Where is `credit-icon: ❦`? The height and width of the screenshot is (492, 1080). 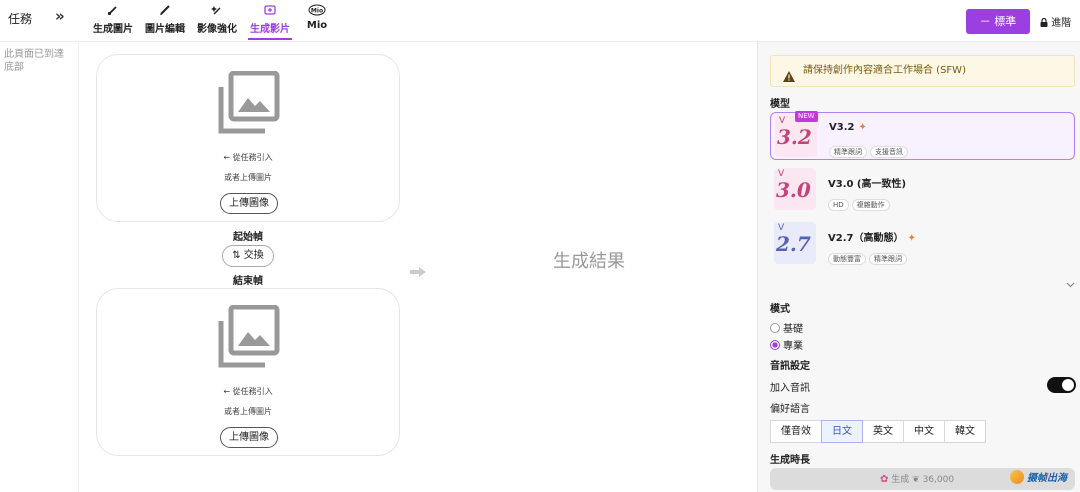
credit-icon: ❦ is located at coordinates (916, 480).